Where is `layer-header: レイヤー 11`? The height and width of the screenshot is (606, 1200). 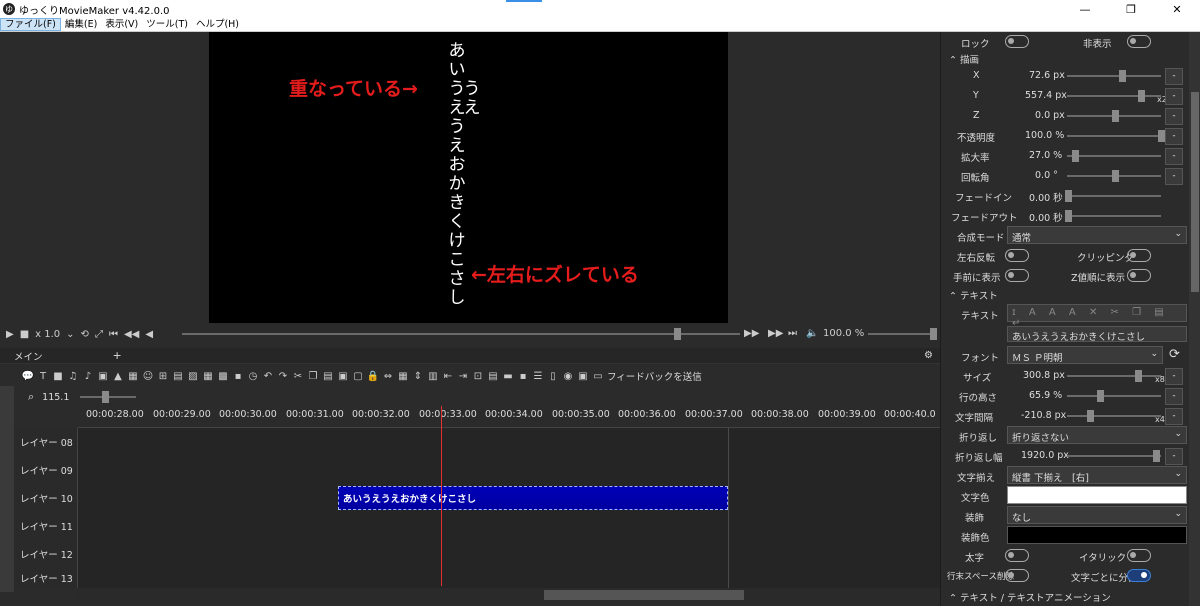 layer-header: レイヤー 11 is located at coordinates (46, 526).